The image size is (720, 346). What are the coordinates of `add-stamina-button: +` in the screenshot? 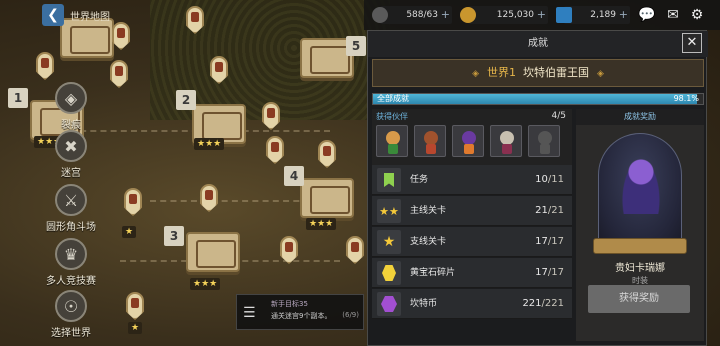 It's located at (445, 15).